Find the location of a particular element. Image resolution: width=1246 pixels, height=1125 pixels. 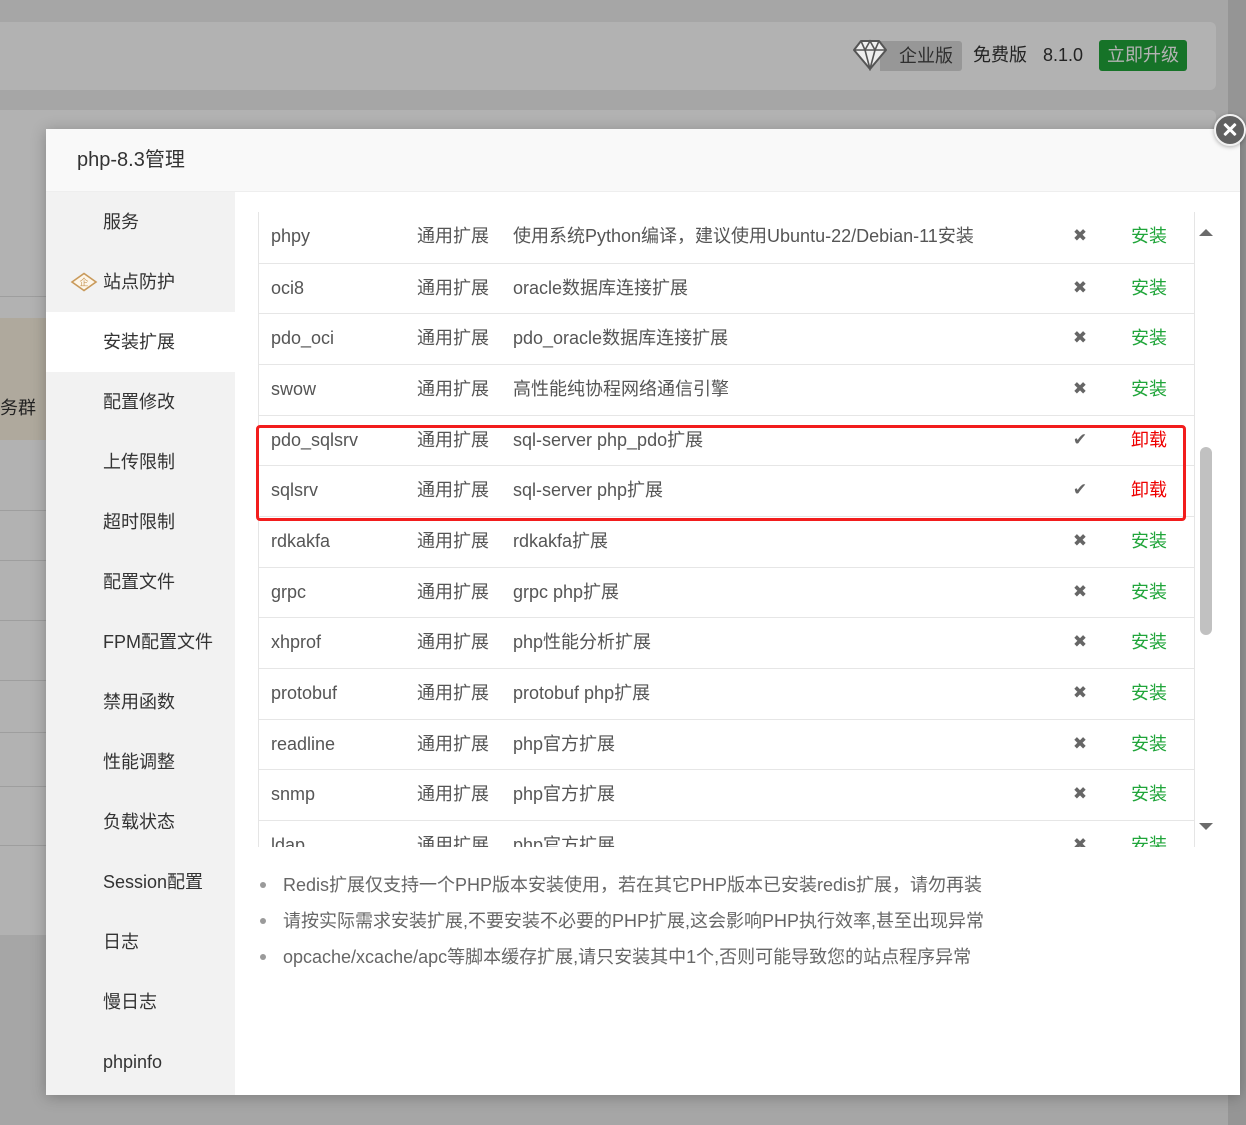

extension-name: protobuf is located at coordinates (304, 692).